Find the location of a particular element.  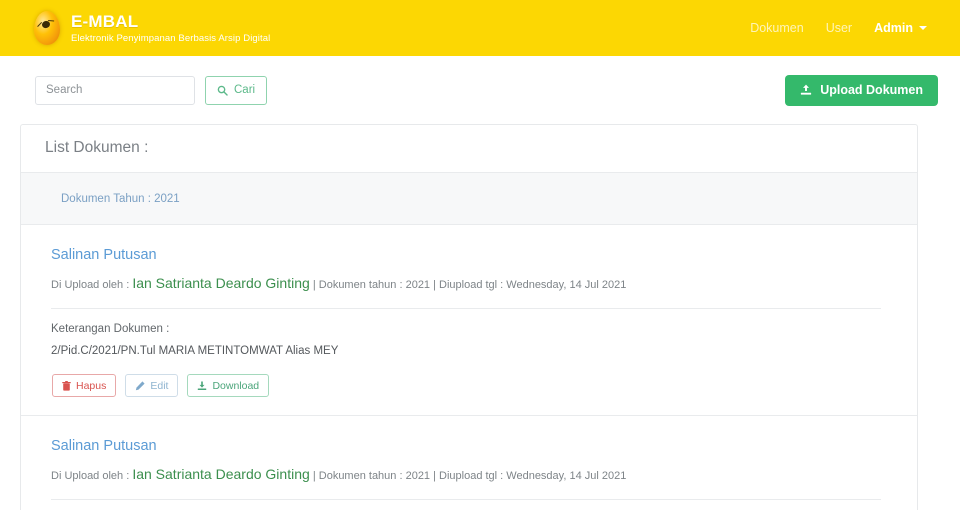

pencil-icon is located at coordinates (140, 385).